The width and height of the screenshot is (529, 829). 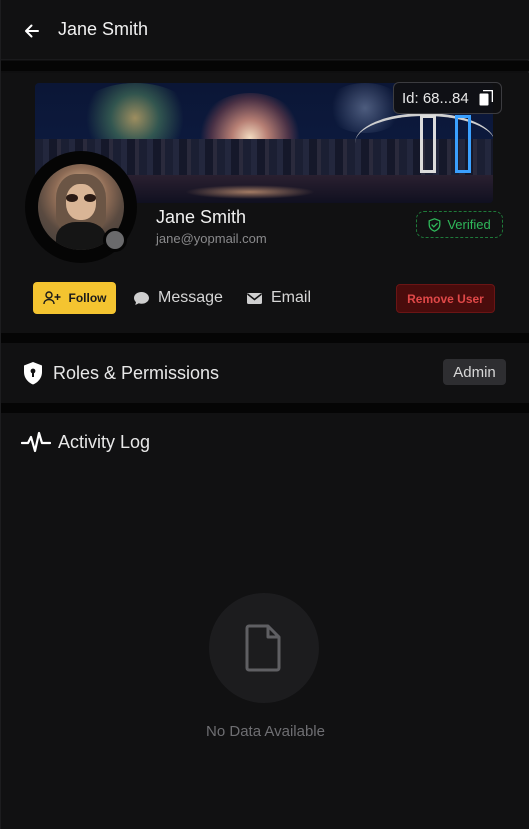 What do you see at coordinates (51, 298) in the screenshot?
I see `user-plus-icon` at bounding box center [51, 298].